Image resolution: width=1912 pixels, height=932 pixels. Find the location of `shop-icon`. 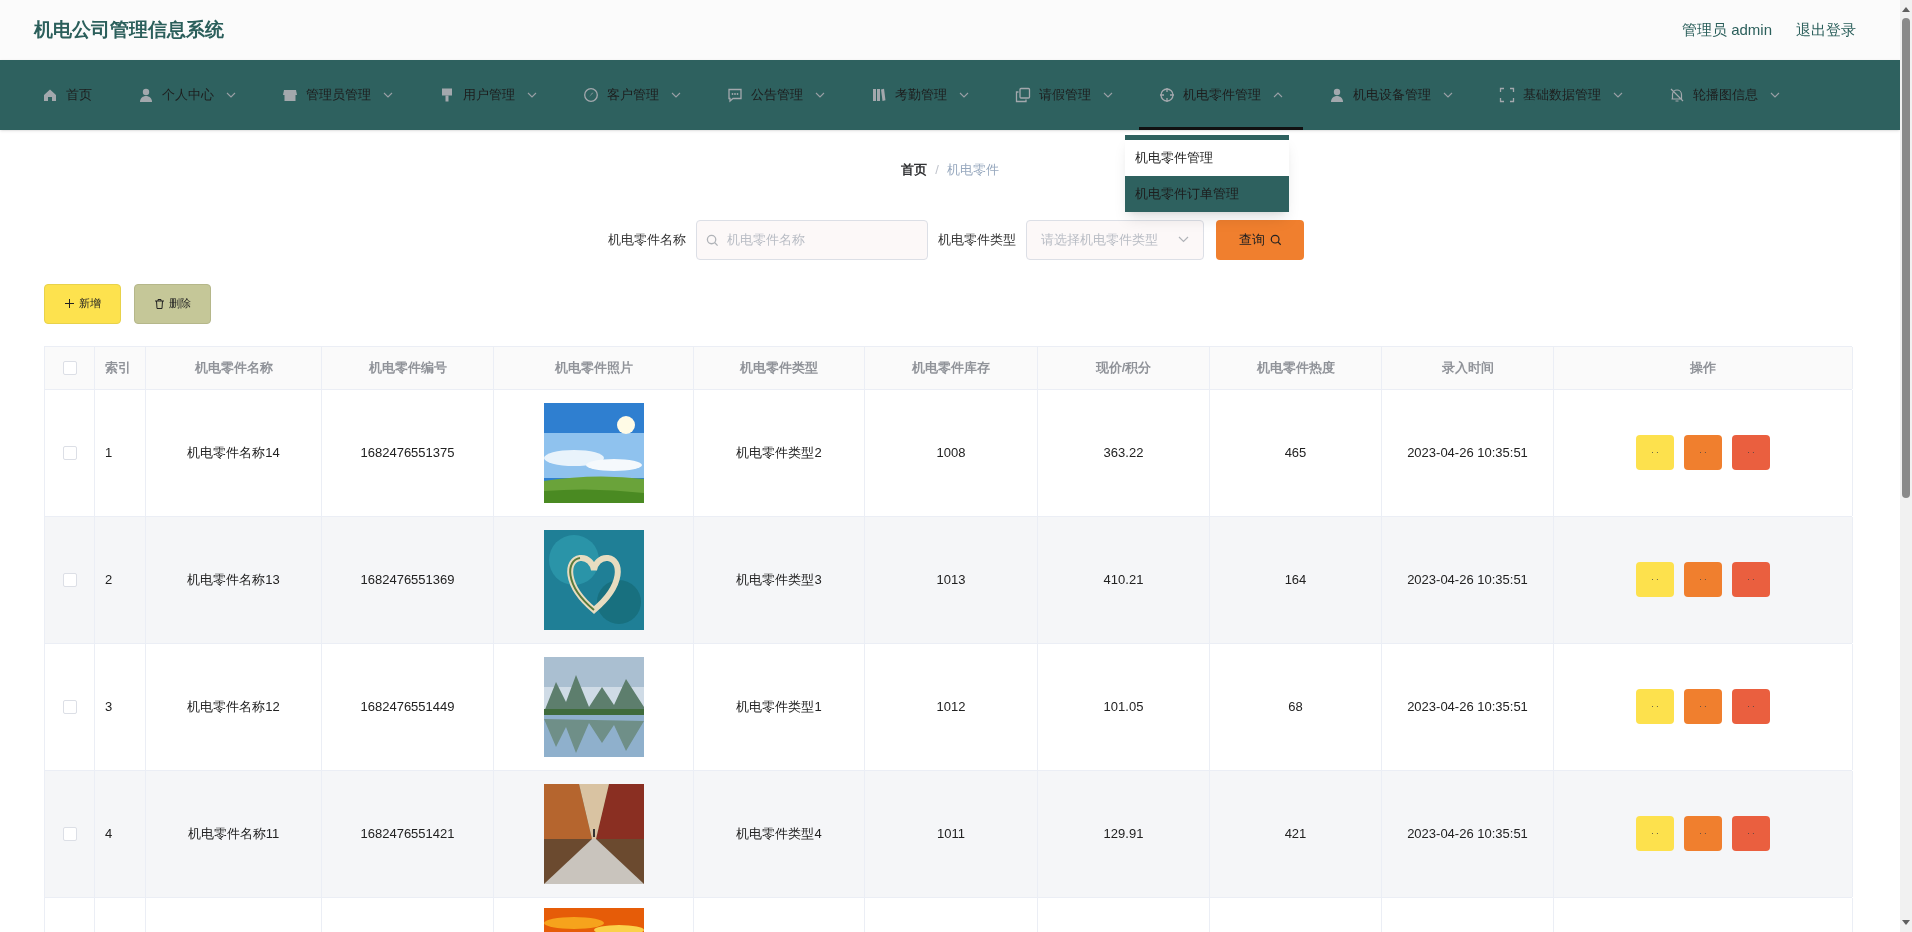

shop-icon is located at coordinates (290, 95).